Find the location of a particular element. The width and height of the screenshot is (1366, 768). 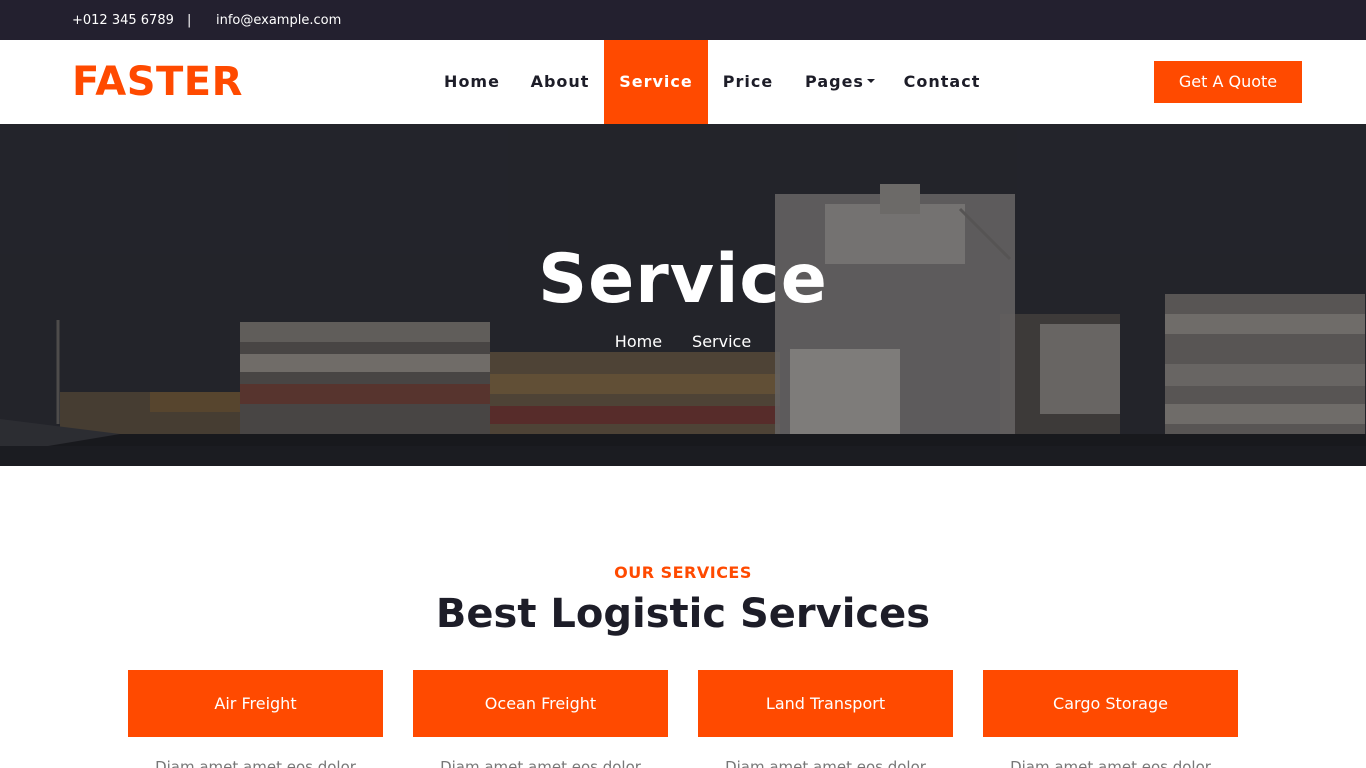

nav-pages-label: Pages is located at coordinates (834, 81).